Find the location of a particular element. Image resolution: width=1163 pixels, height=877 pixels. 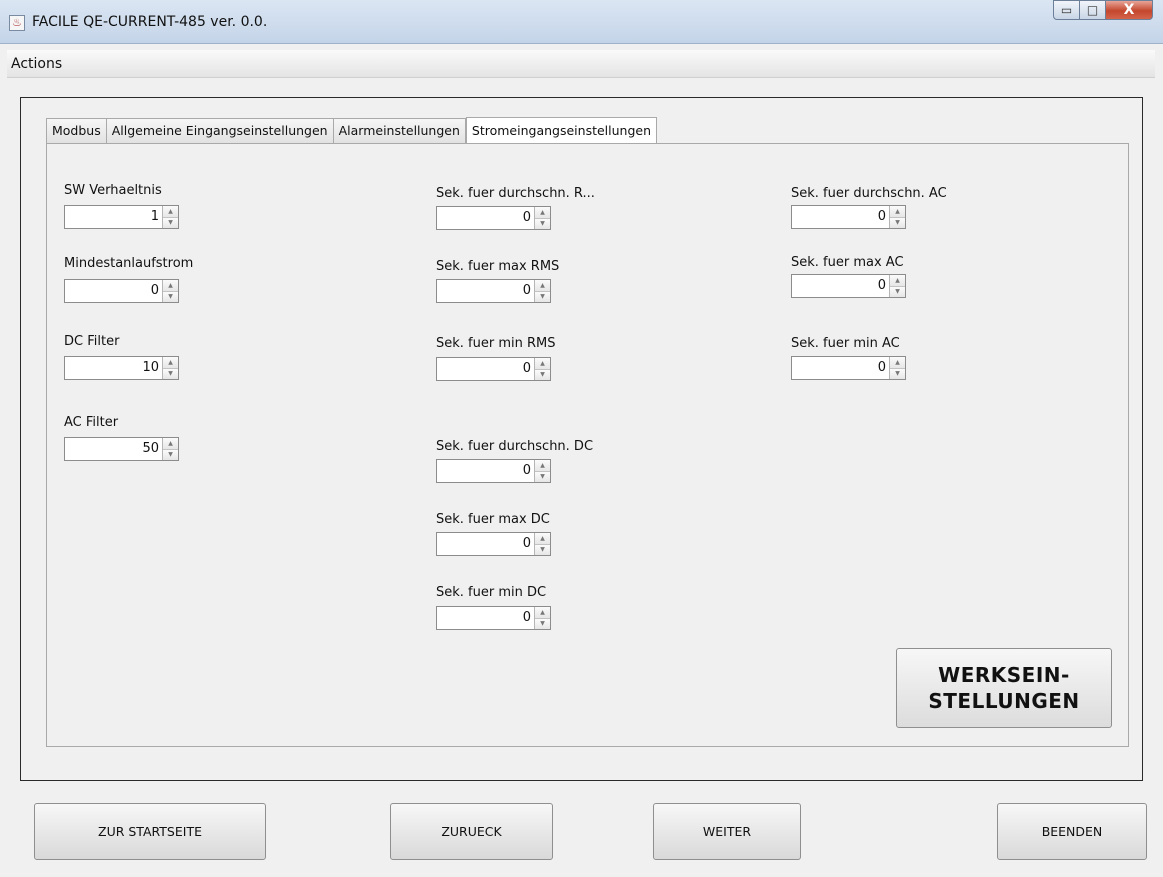

title-bar: ♨ FACILE QE-CURRENT-485 ver. 0.0. ▭ □ X is located at coordinates (581, 22).